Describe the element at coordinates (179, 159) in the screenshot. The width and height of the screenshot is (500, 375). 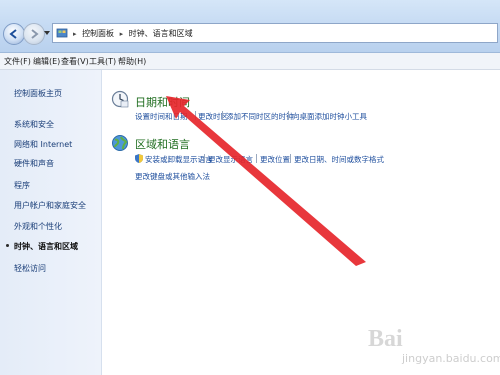
I see `link-install-display-language: 安装或卸载显示语言` at that location.